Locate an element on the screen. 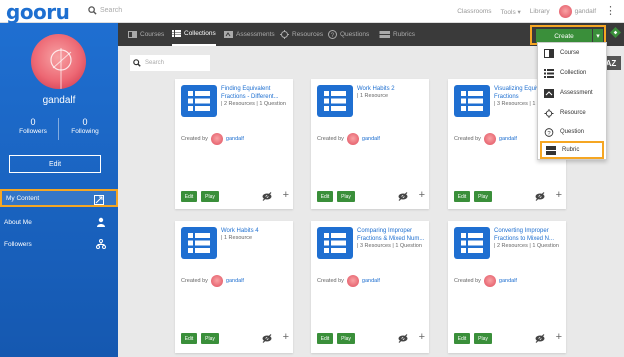  create-menu-resource: Resource is located at coordinates (572, 113).